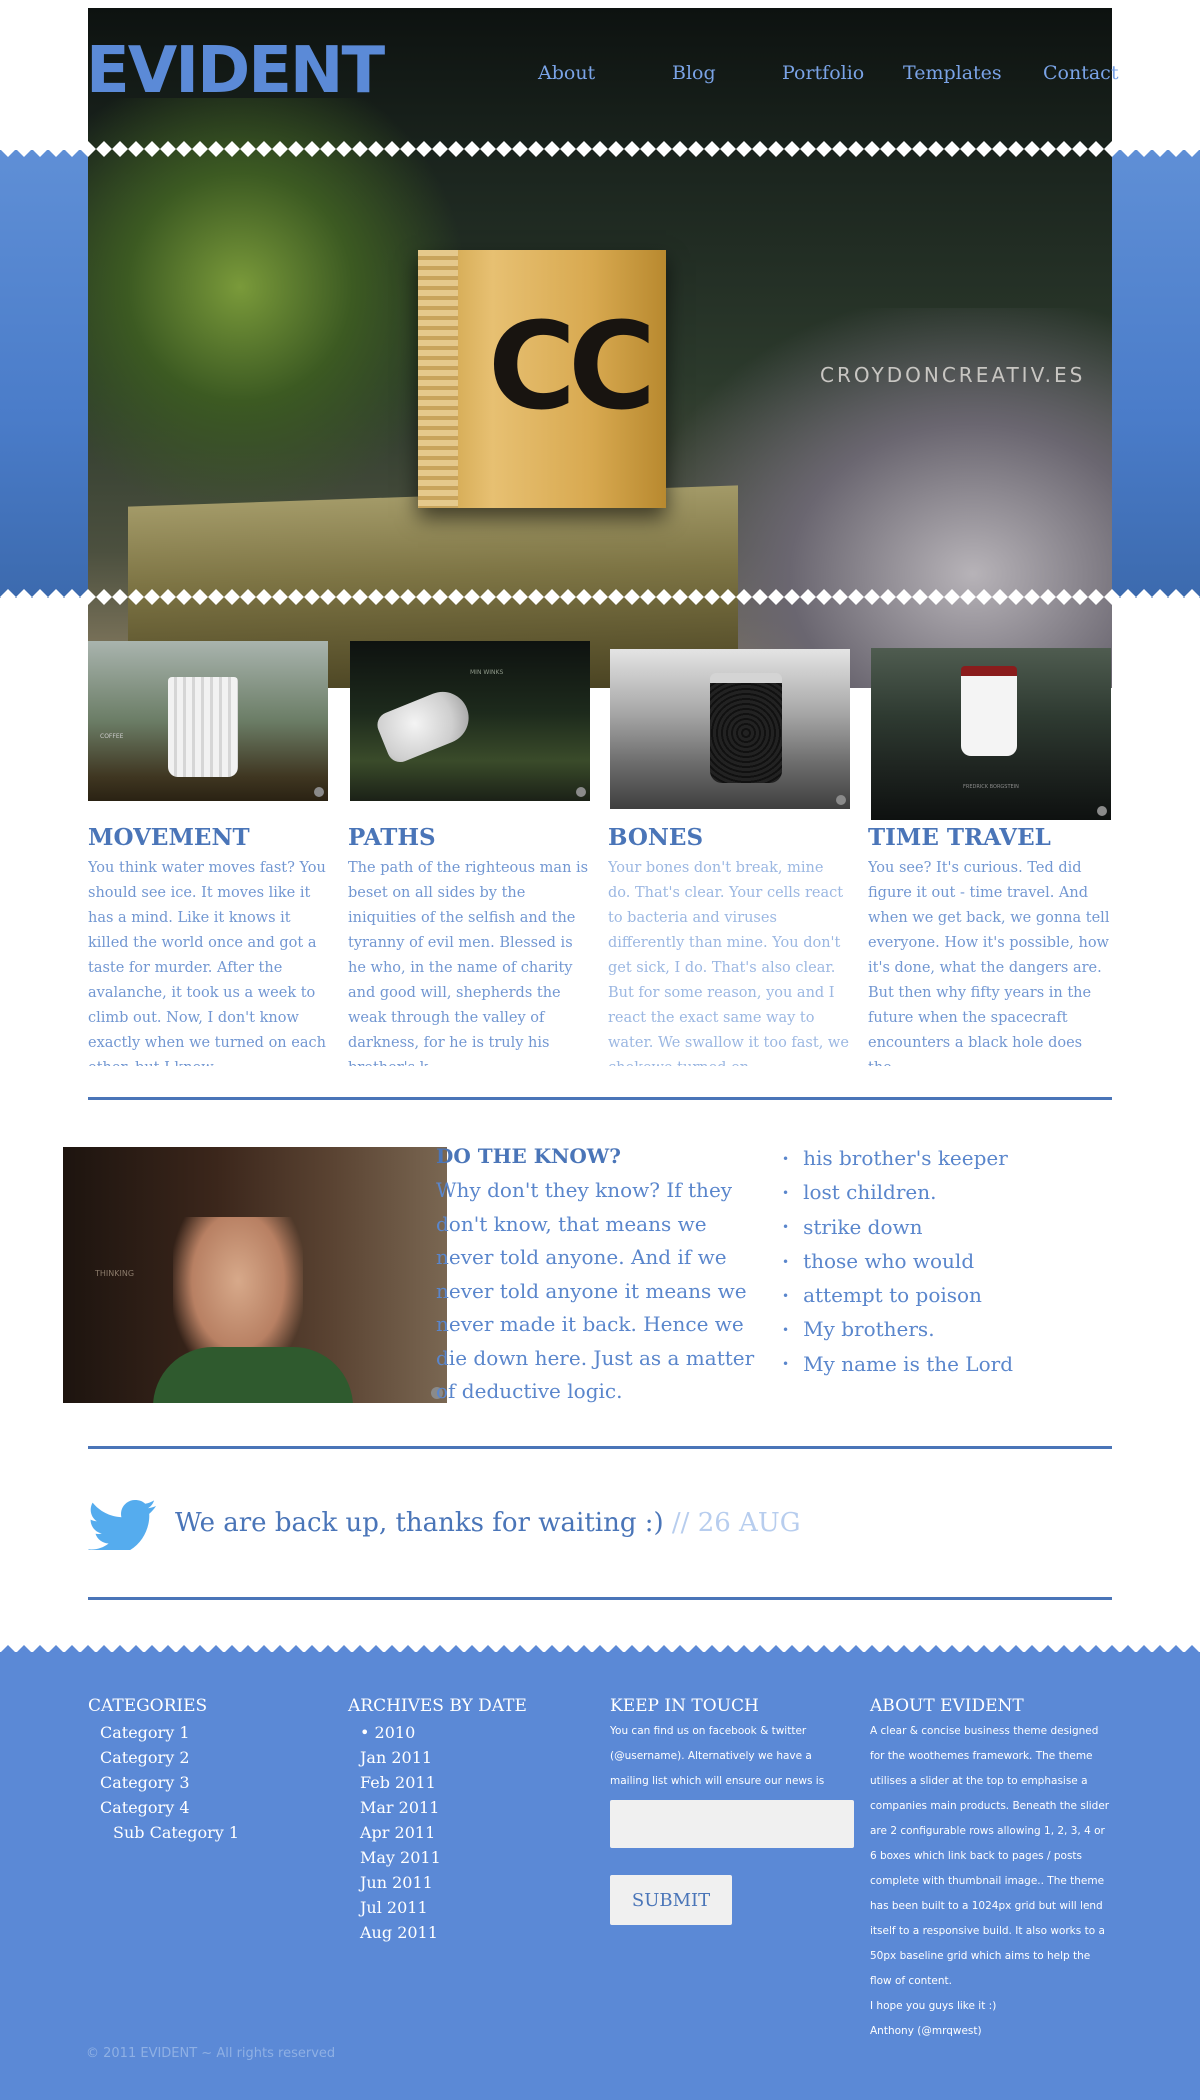 This screenshot has width=1200, height=2100. Describe the element at coordinates (897, 1330) in the screenshot. I see `list-item: My brothers.` at that location.